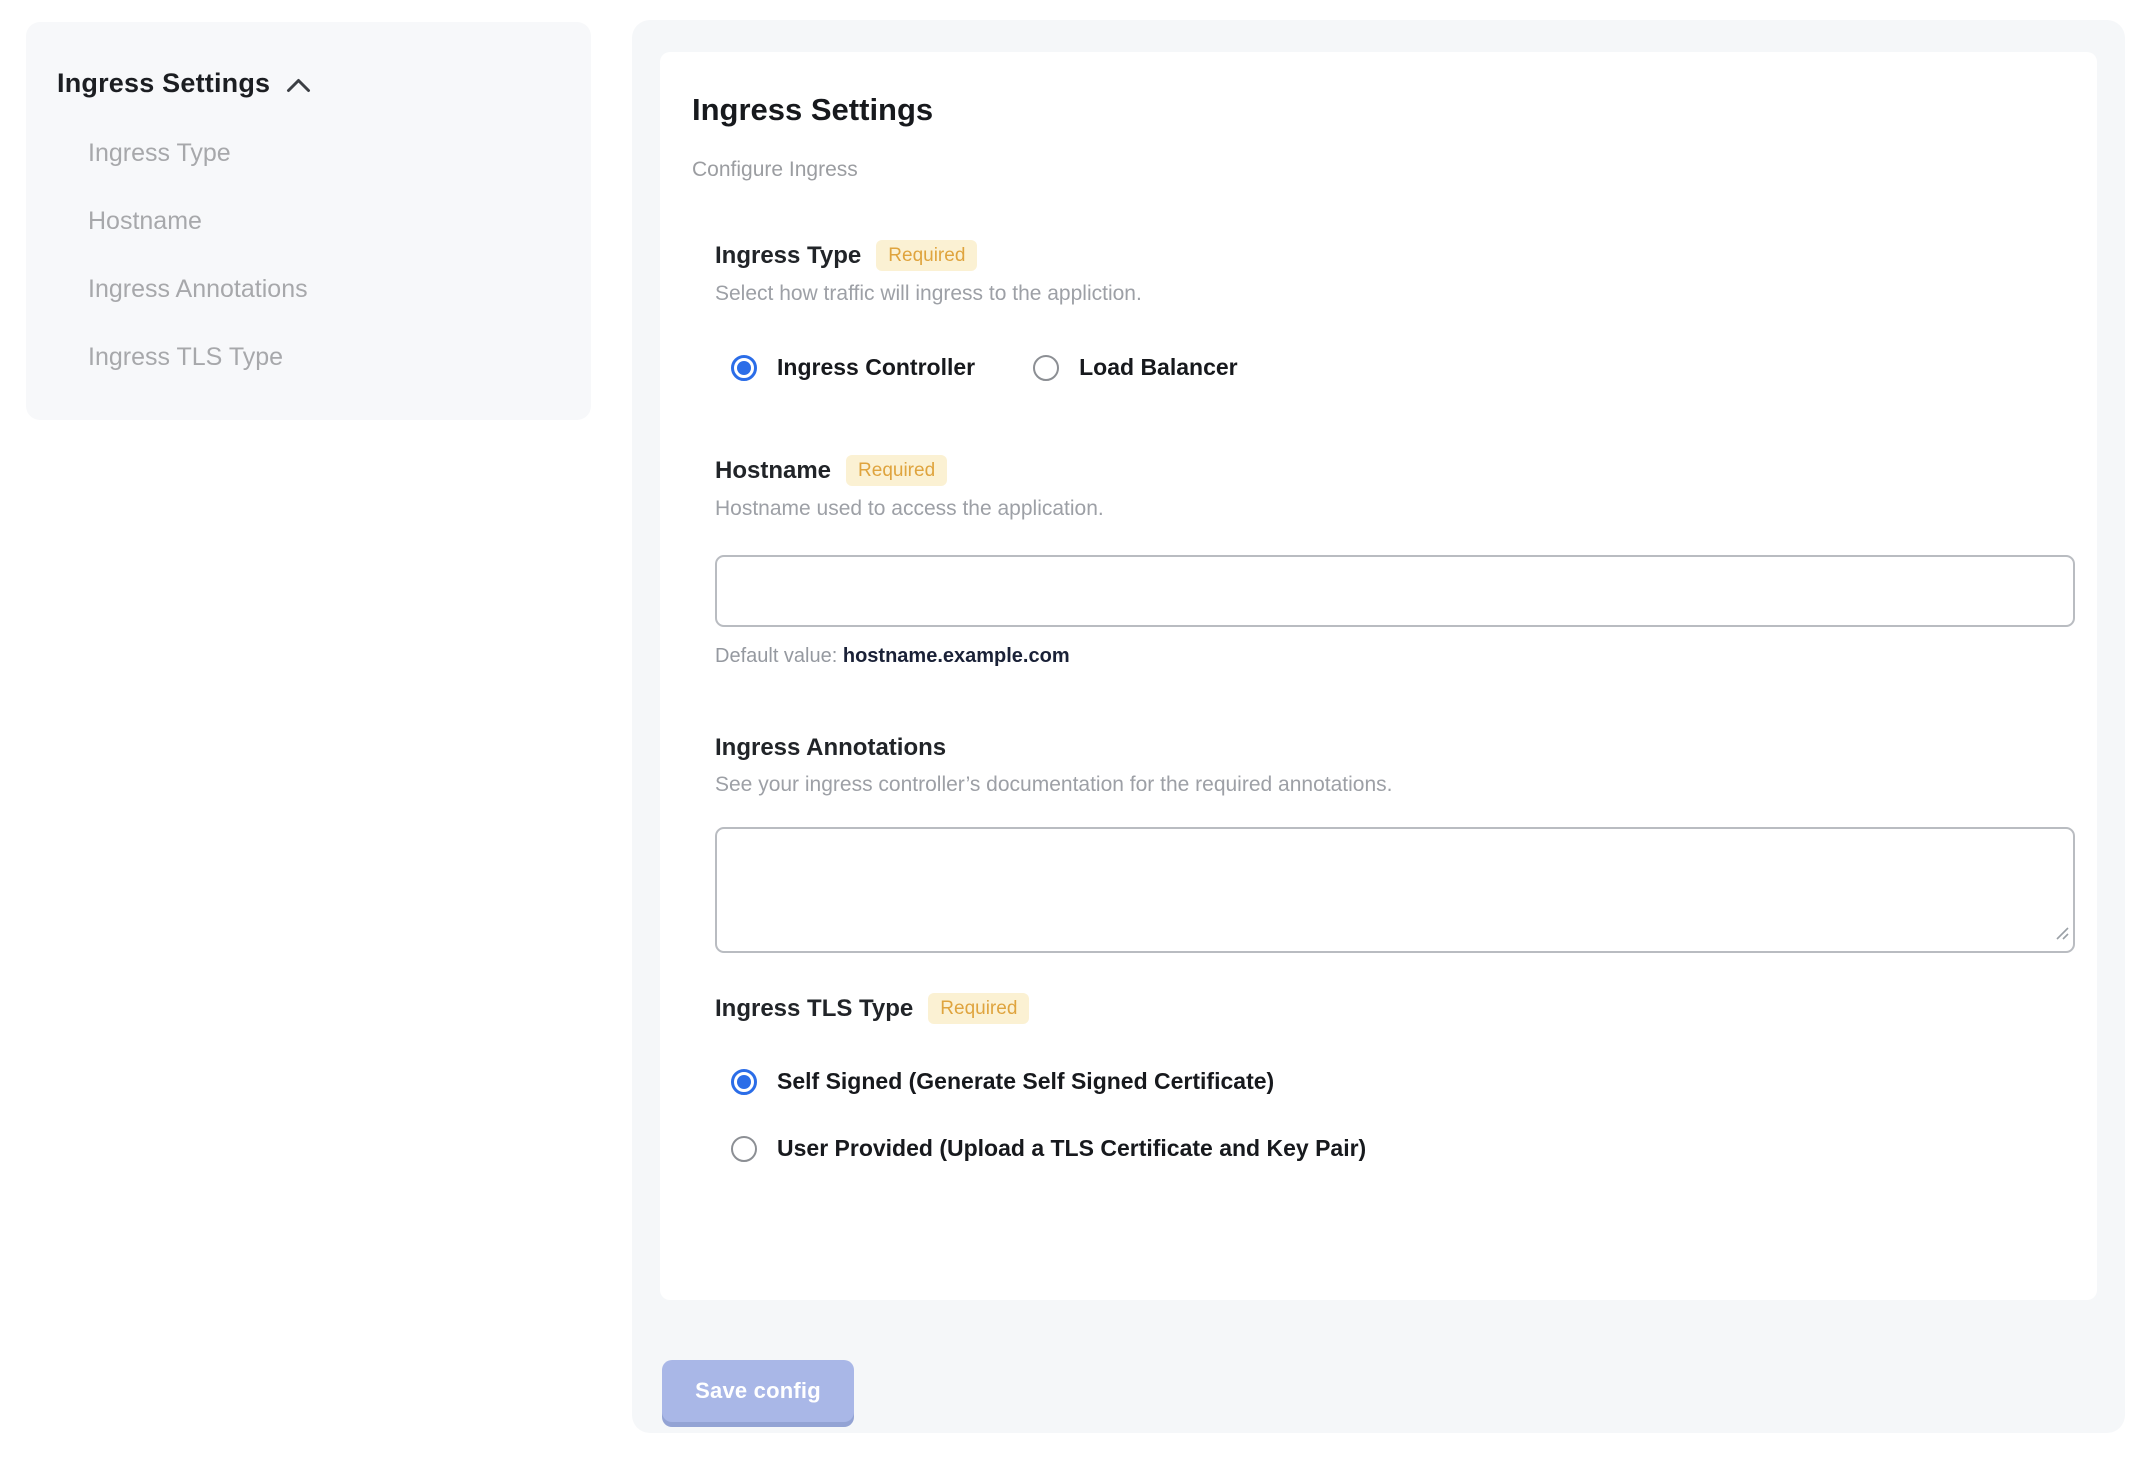  I want to click on sidebar-item-hostname: Hostname, so click(324, 221).